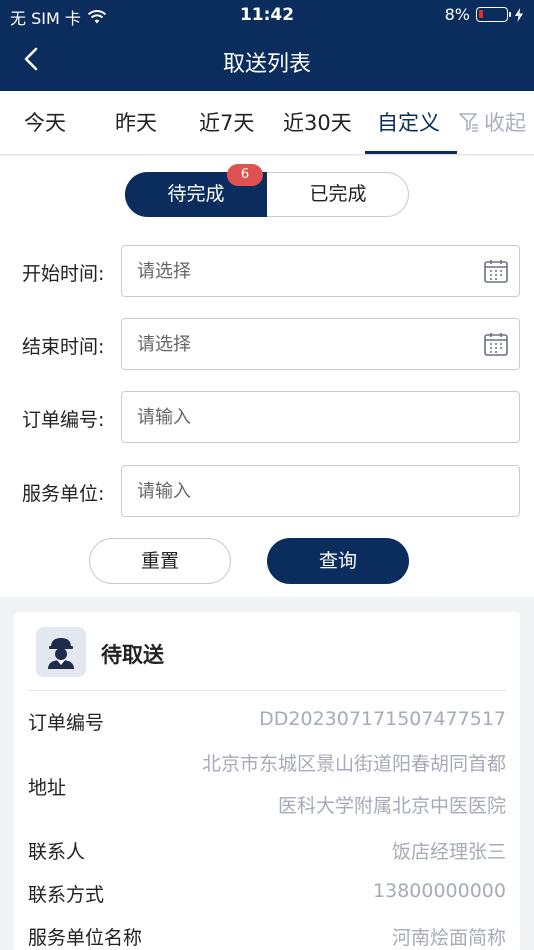 The width and height of the screenshot is (534, 950). What do you see at coordinates (45, 122) in the screenshot?
I see `tab-today: 今天` at bounding box center [45, 122].